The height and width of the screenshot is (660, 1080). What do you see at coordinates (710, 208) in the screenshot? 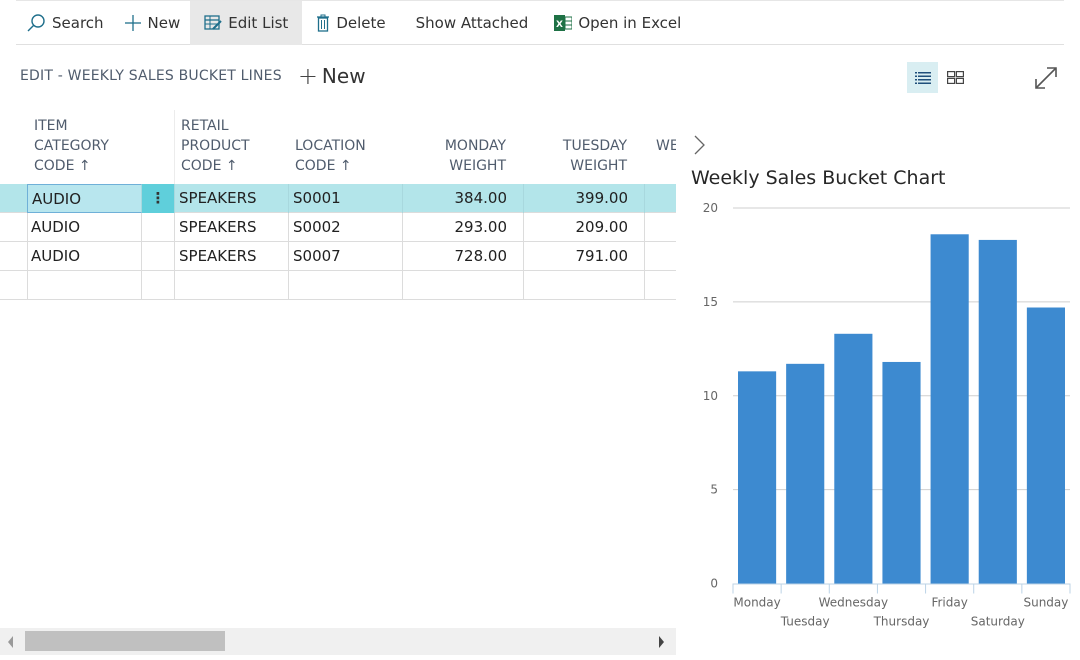
I see `y-tick-label: 20` at bounding box center [710, 208].